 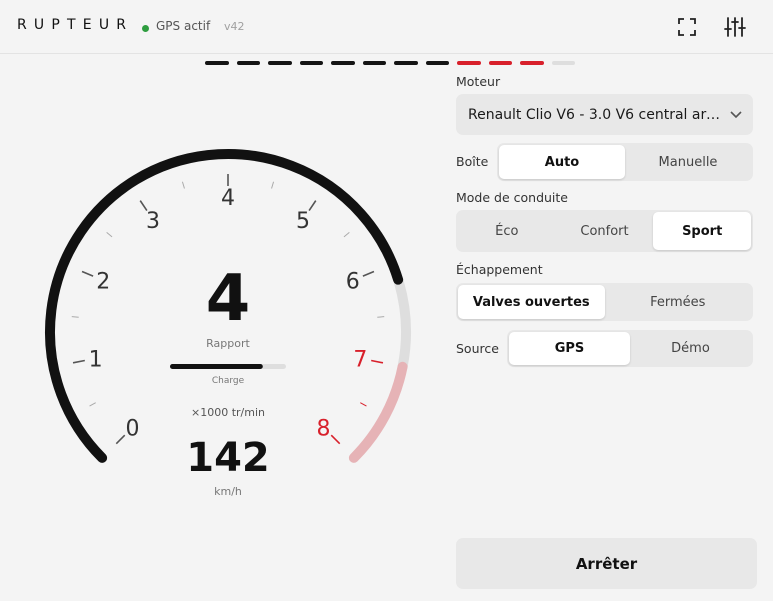 I want to click on echappement-option: Valves ouvertes, so click(x=531, y=302).